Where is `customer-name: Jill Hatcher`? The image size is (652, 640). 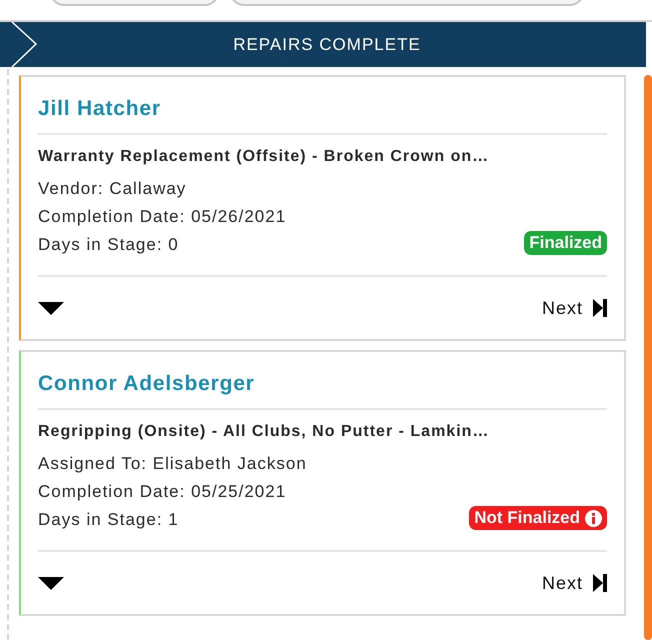
customer-name: Jill Hatcher is located at coordinates (99, 109).